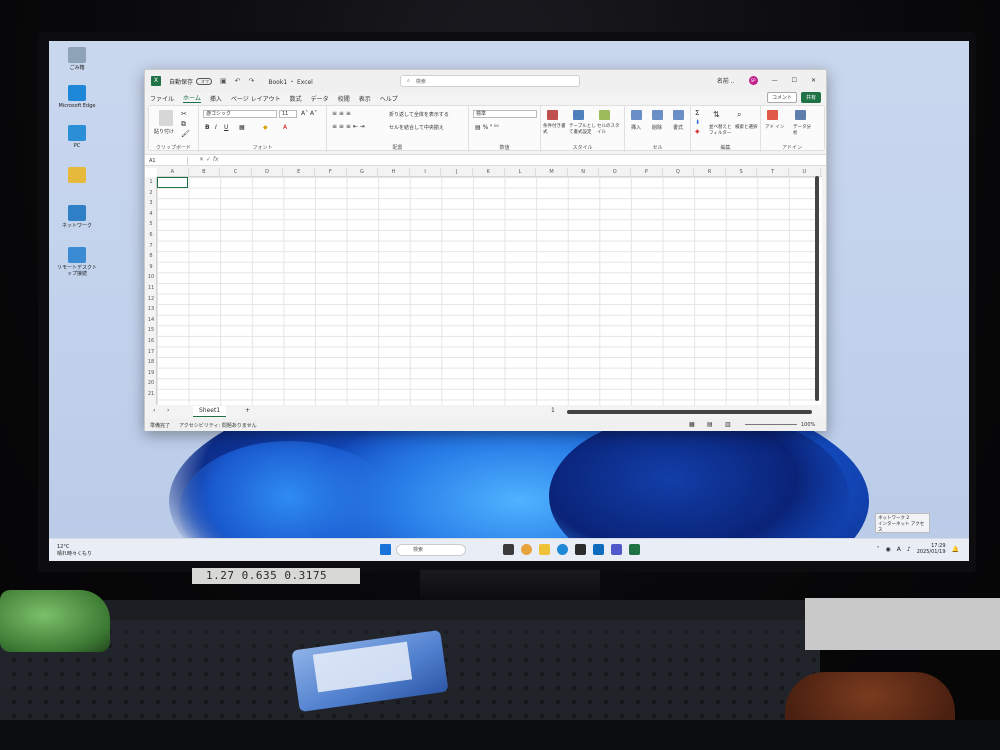 The image size is (1000, 750). I want to click on italic-icon: I, so click(216, 127).